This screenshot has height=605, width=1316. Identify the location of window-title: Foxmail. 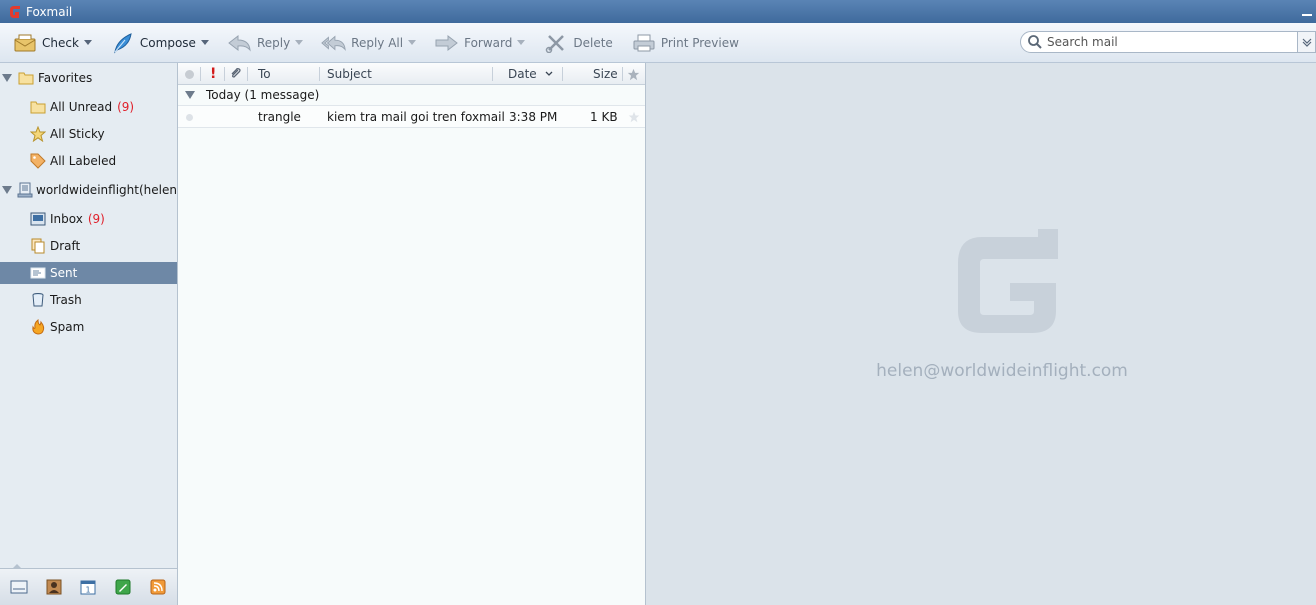
(49, 11).